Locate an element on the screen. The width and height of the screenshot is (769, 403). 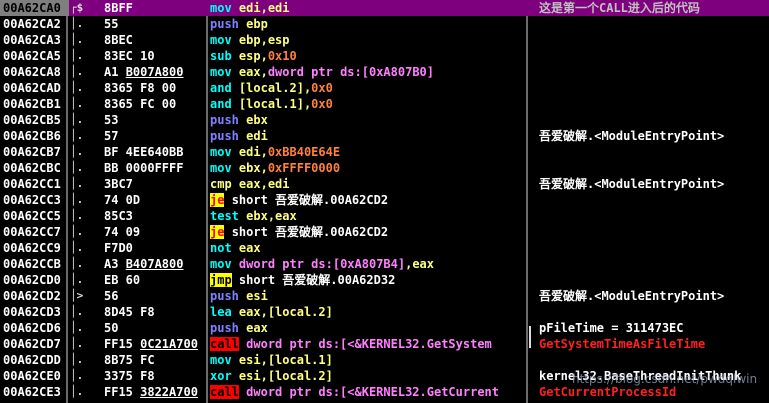
address-cell: 00A62CE3 is located at coordinates (34, 392).